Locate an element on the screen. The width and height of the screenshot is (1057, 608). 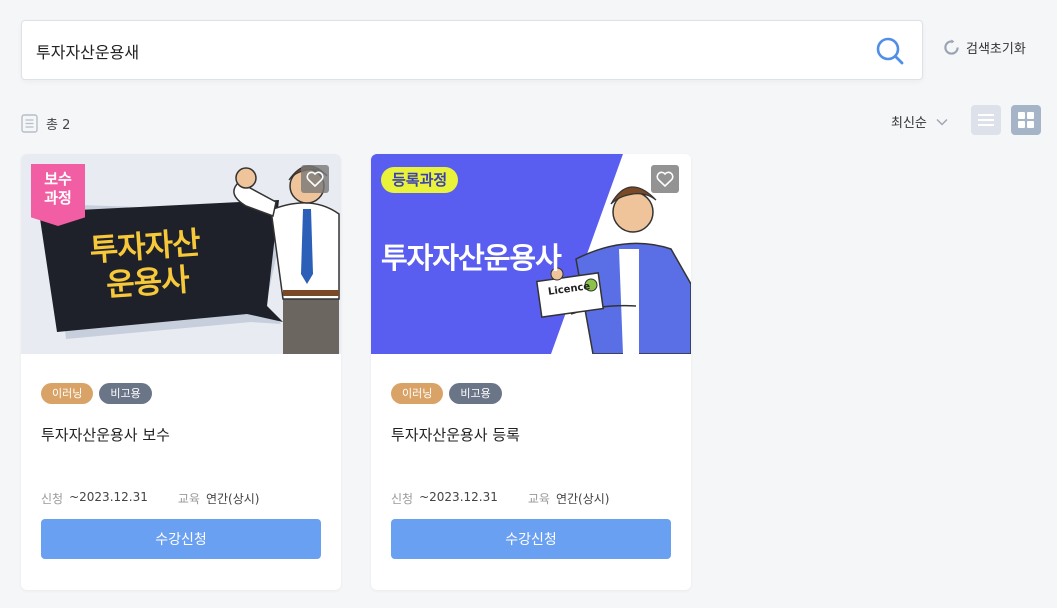
course-title: 투자자산운용사 보수 is located at coordinates (105, 434).